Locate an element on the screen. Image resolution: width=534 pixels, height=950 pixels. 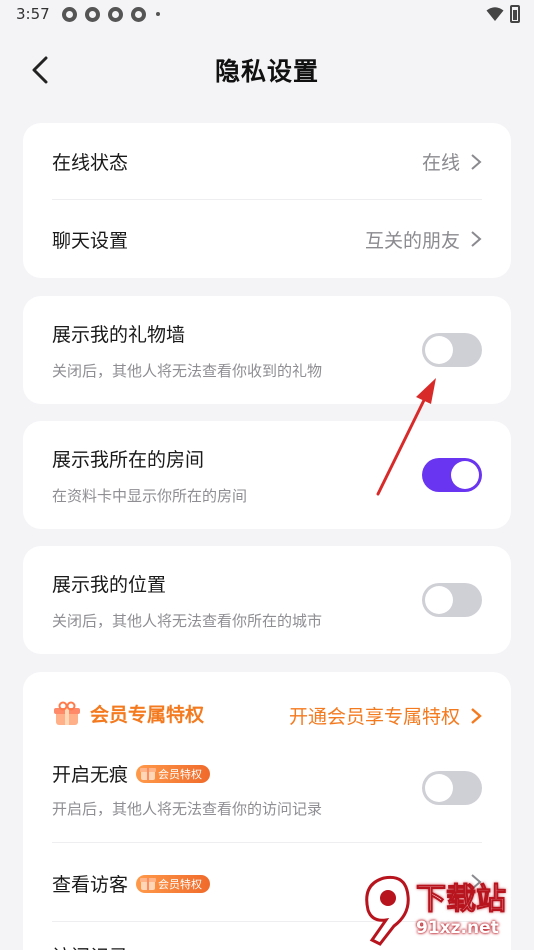
location-title: 展示我的位置 is located at coordinates (109, 585).